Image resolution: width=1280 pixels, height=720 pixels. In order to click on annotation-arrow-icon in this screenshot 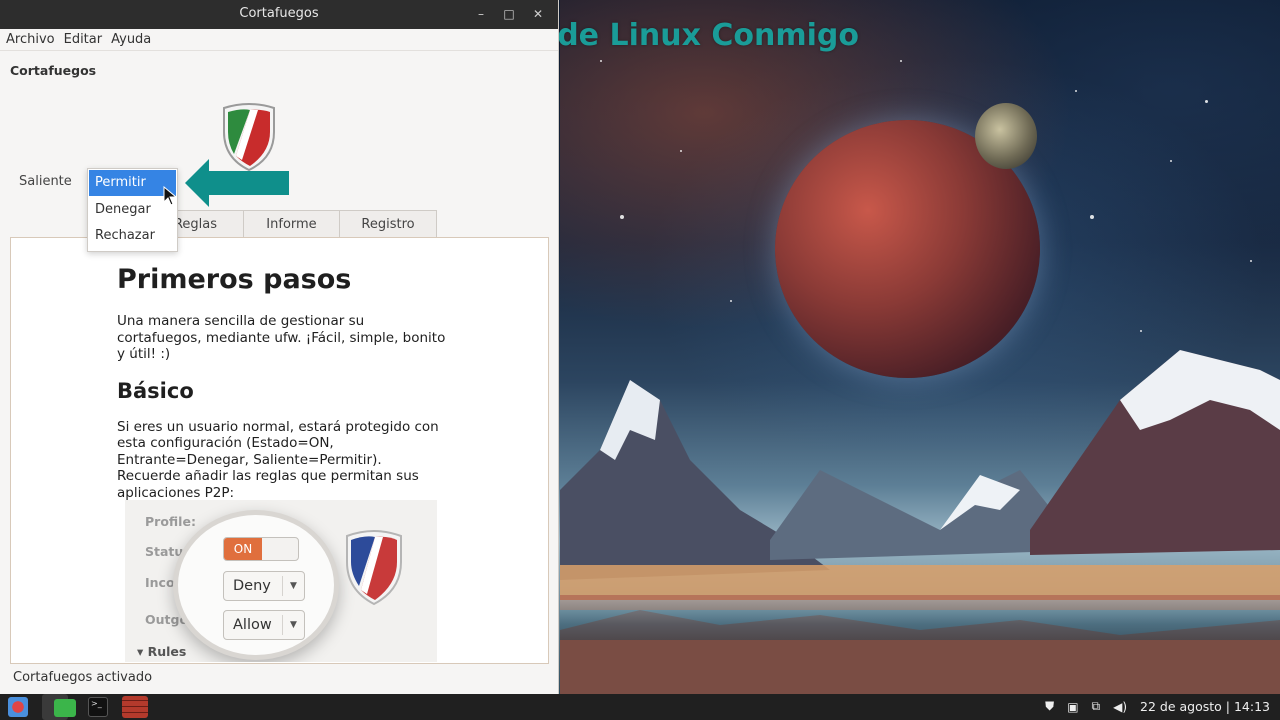, I will do `click(237, 183)`.